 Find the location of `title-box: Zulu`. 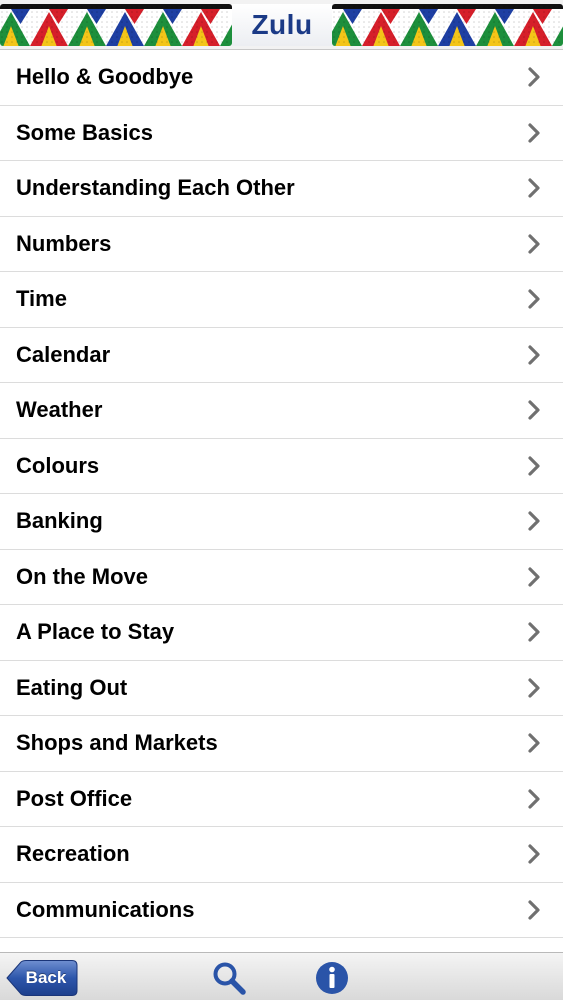

title-box: Zulu is located at coordinates (282, 25).